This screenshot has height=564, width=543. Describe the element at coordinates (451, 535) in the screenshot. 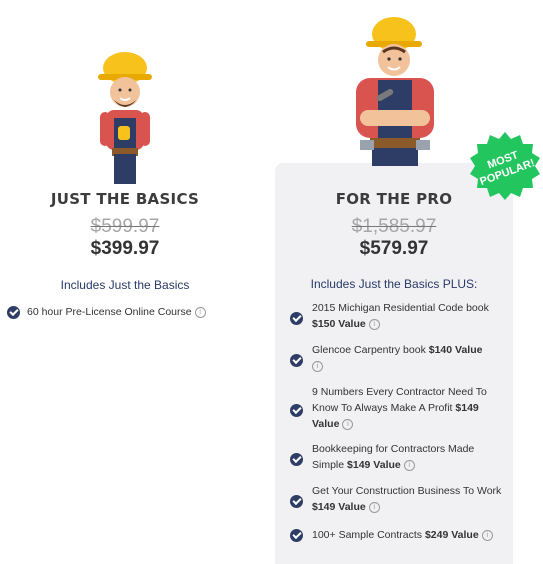

I see `feature-value: $249 Value` at that location.